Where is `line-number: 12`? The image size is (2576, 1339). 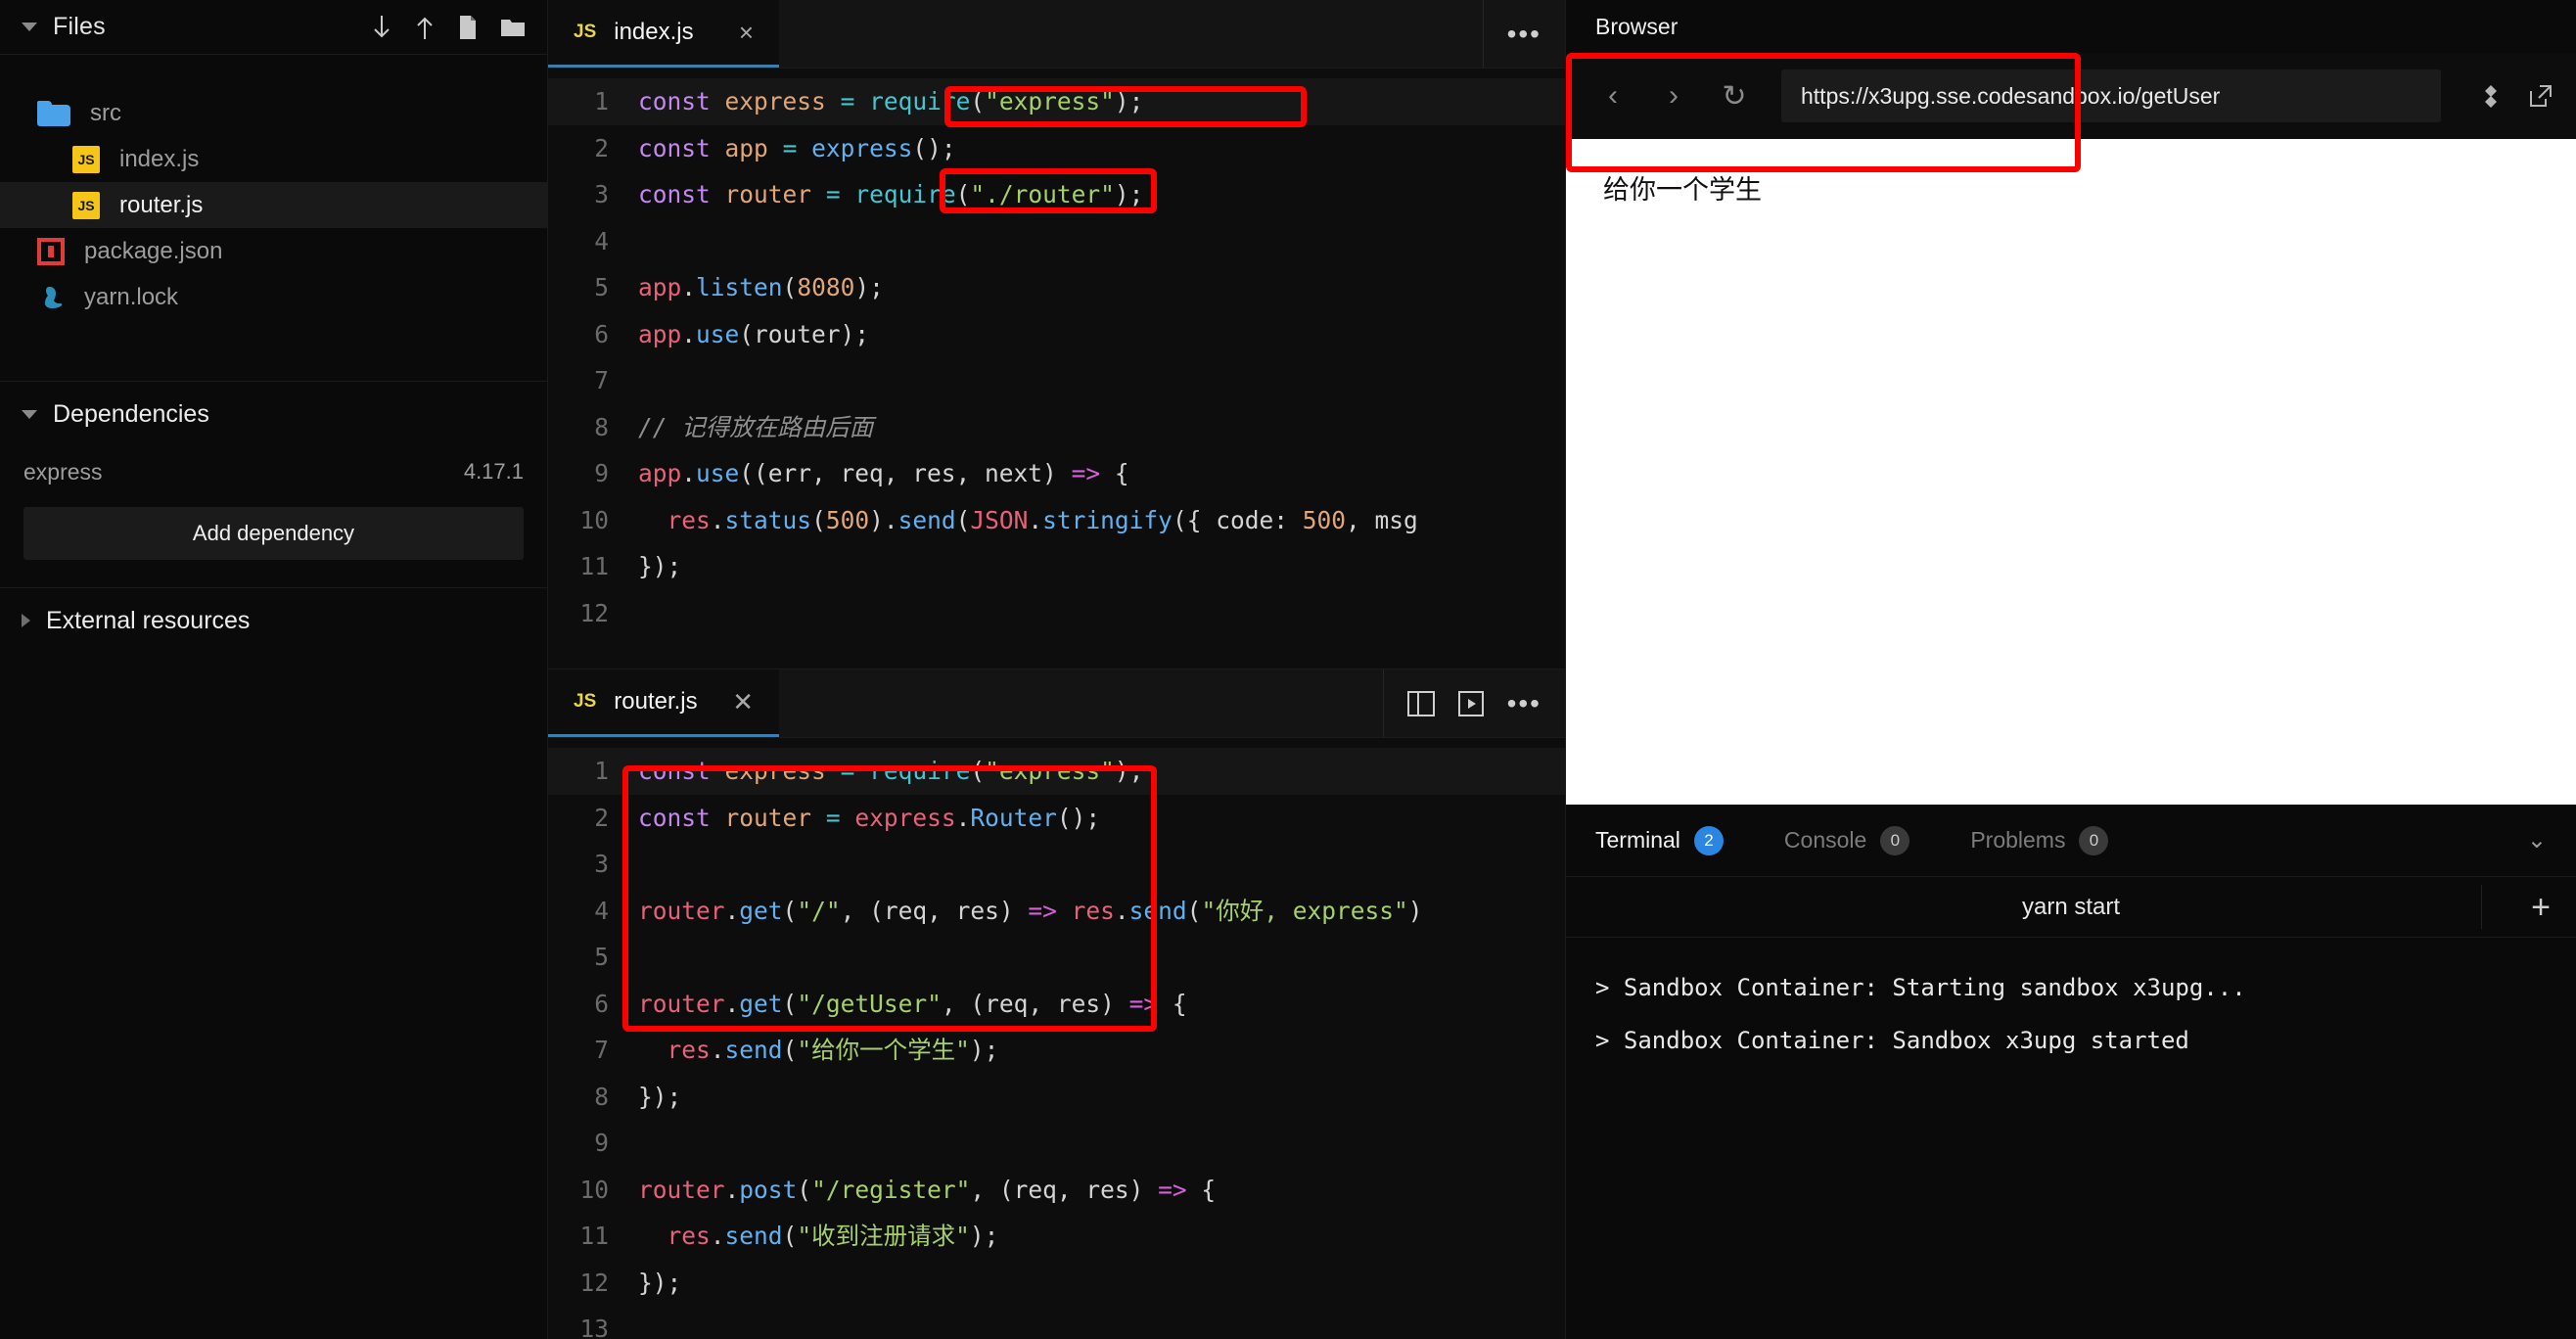 line-number: 12 is located at coordinates (594, 612).